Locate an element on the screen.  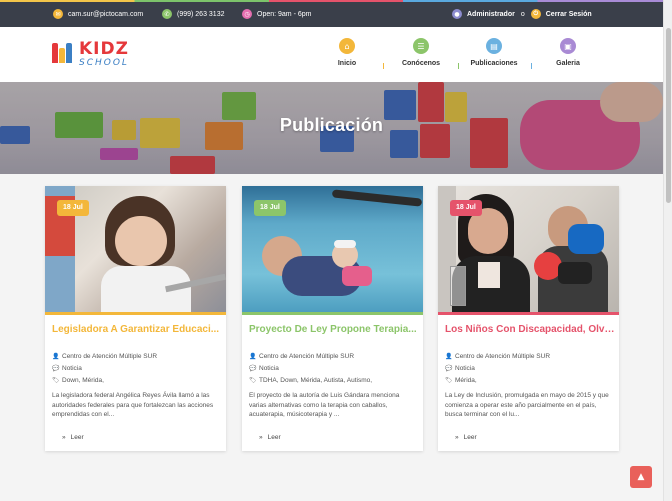
logout-icon: ⏻ is located at coordinates (535, 14).